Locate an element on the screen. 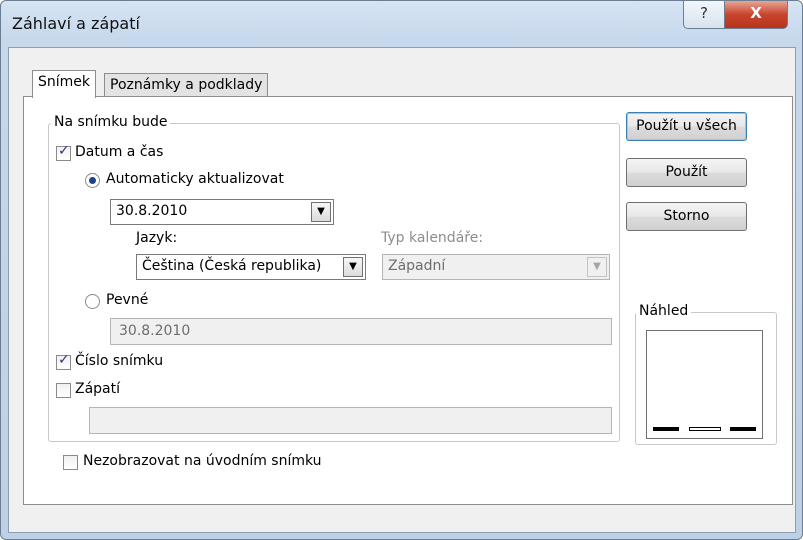 The height and width of the screenshot is (540, 803). dont-show-on-title-label: Nezobrazovat na úvodním snímku is located at coordinates (202, 461).